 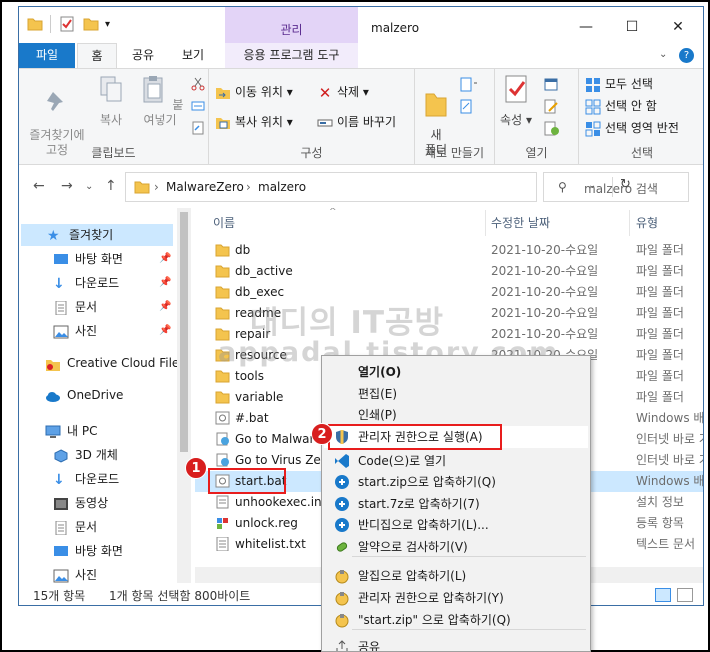 I want to click on internet-shortcut-icon, so click(x=222, y=439).